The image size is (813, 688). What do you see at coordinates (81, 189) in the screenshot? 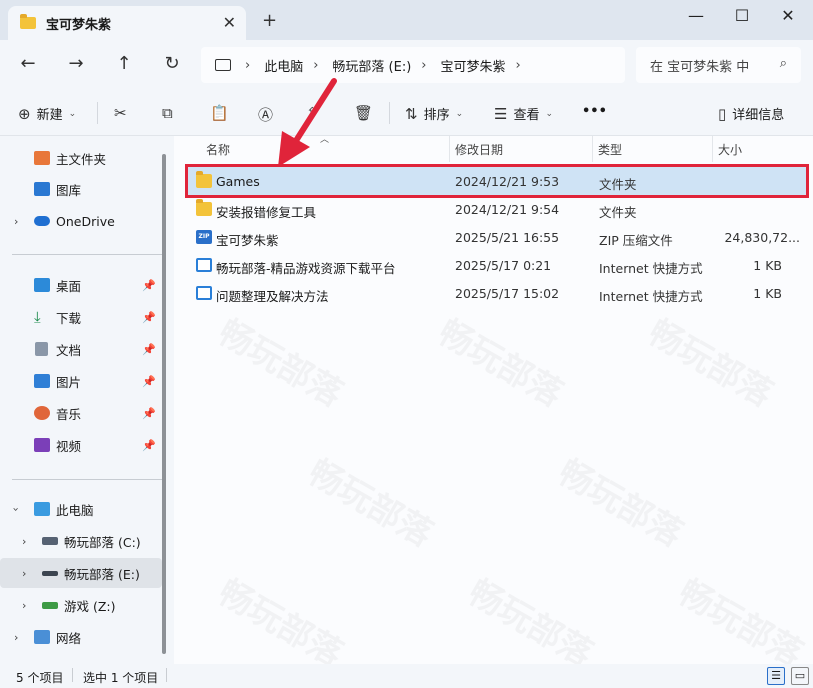
I see `sidebar-item-gallery: 图库` at bounding box center [81, 189].